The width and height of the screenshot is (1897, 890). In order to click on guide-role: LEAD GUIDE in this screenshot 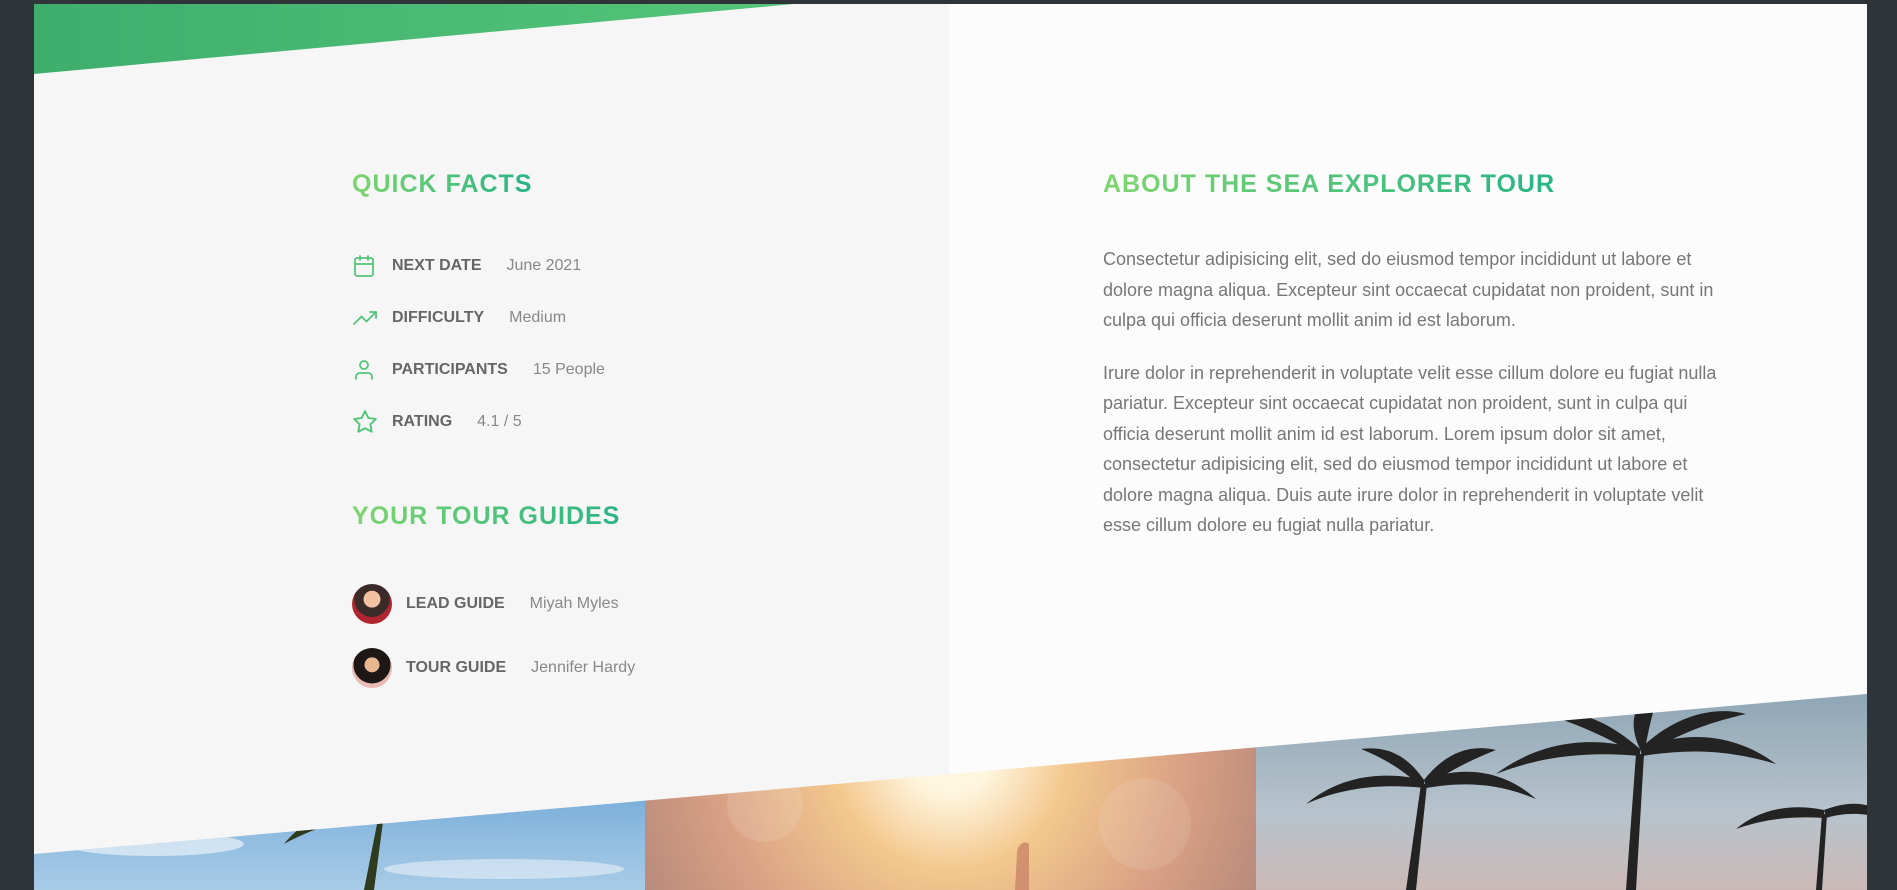, I will do `click(455, 603)`.